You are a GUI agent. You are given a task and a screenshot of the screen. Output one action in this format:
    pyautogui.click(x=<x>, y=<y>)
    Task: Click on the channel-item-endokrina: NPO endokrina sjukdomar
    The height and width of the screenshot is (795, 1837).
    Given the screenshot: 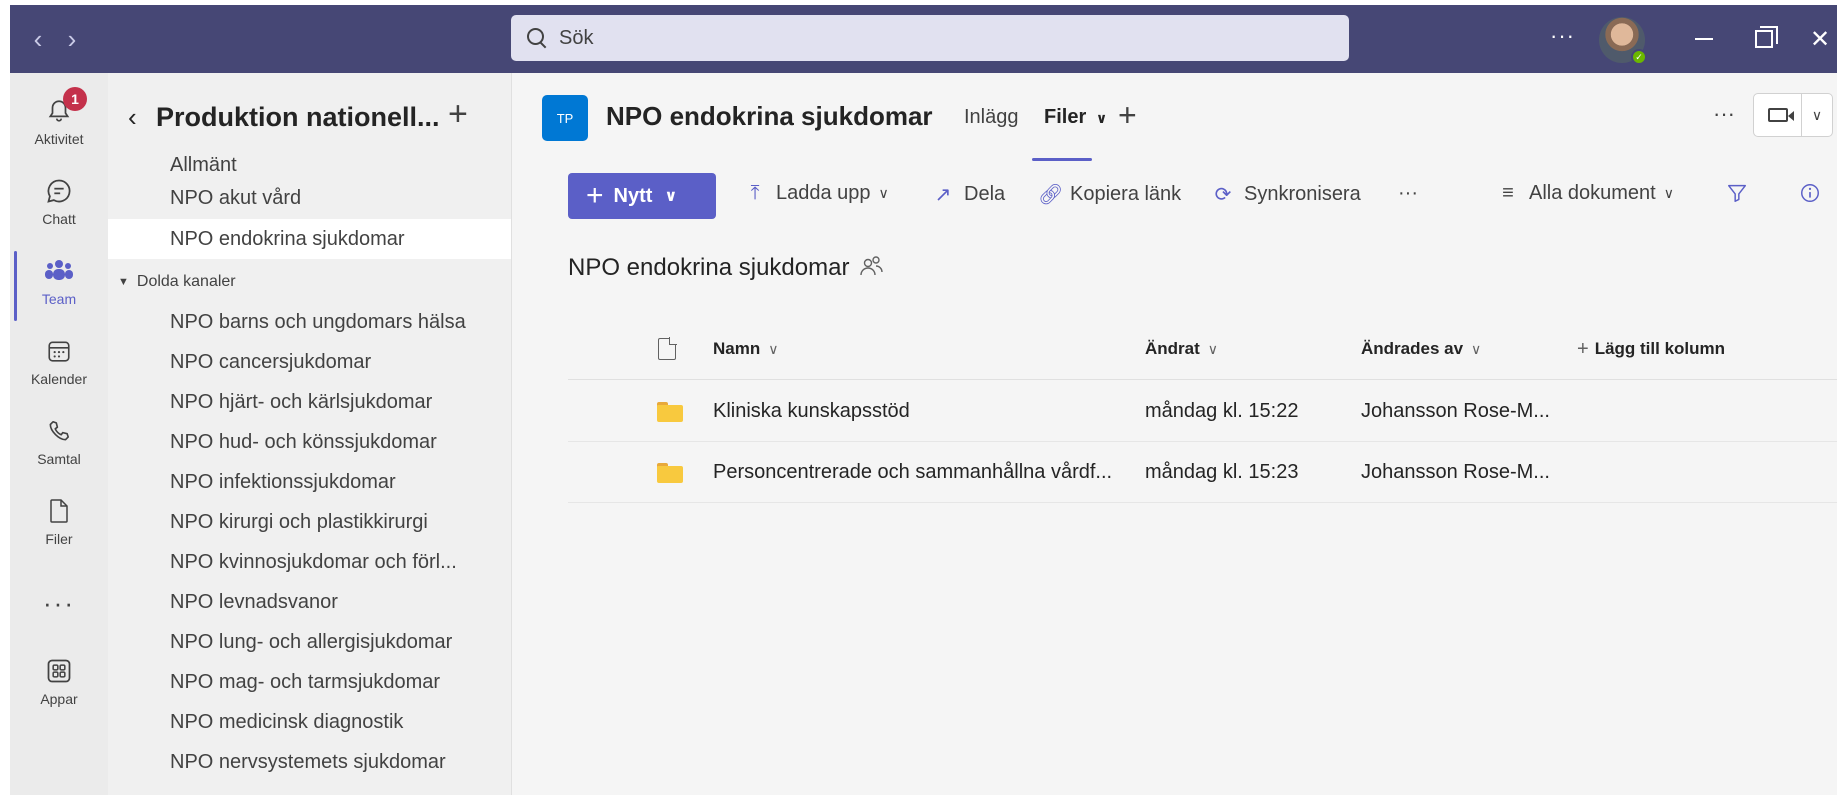 What is the action you would take?
    pyautogui.click(x=309, y=239)
    